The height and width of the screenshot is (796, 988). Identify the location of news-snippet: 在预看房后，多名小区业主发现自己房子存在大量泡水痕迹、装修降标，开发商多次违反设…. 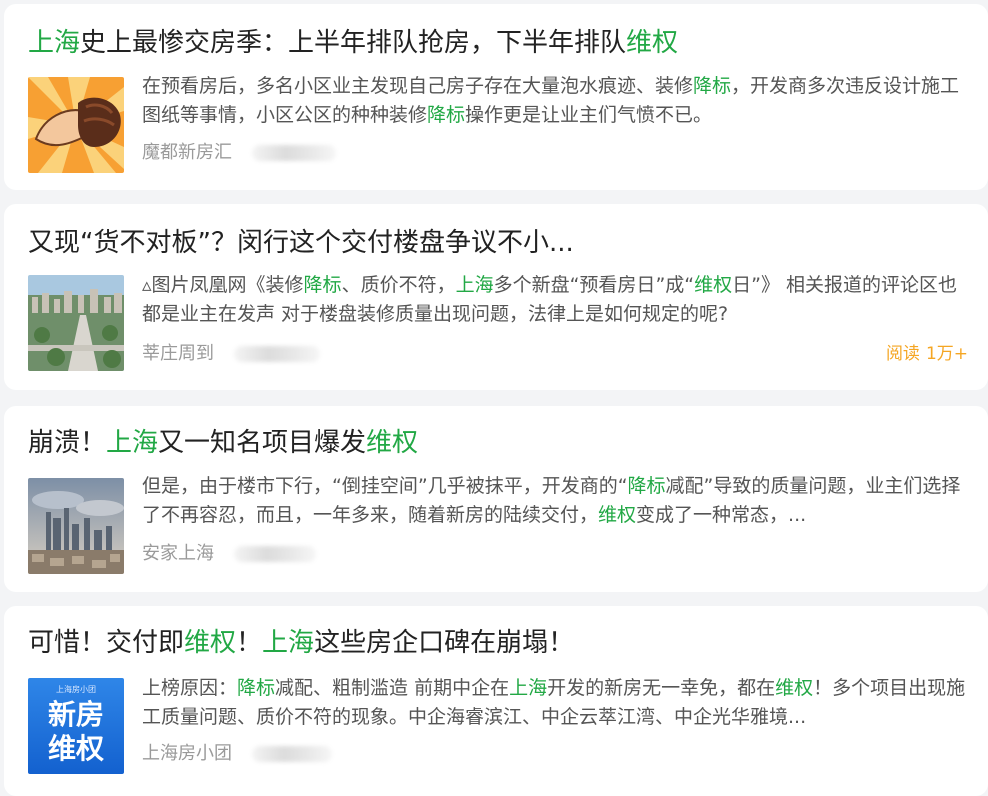
(555, 101).